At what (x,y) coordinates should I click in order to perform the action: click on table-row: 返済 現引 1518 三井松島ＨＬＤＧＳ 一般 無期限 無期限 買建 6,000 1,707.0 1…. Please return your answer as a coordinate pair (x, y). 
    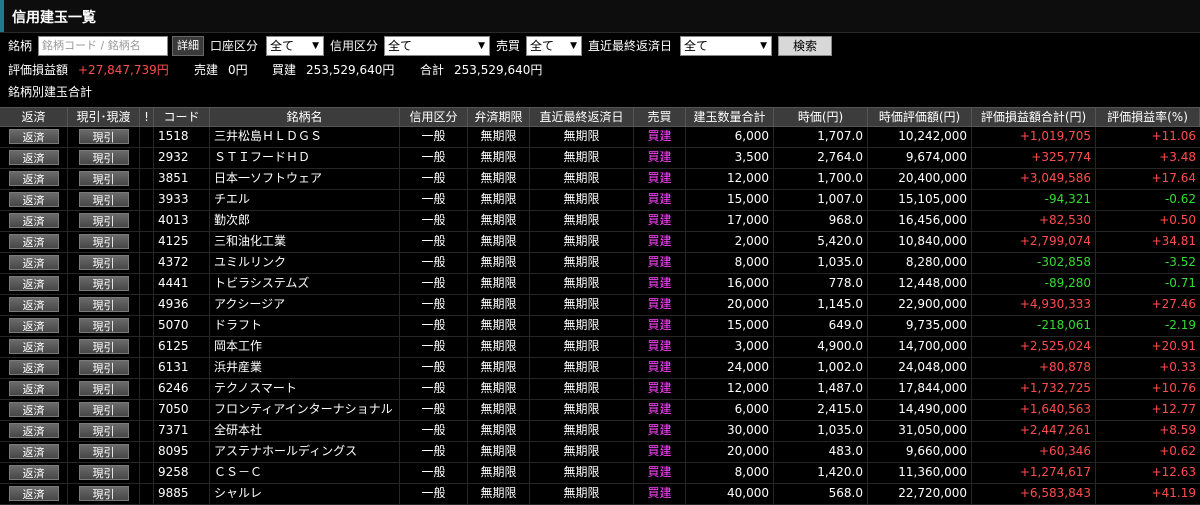
    Looking at the image, I should click on (600, 137).